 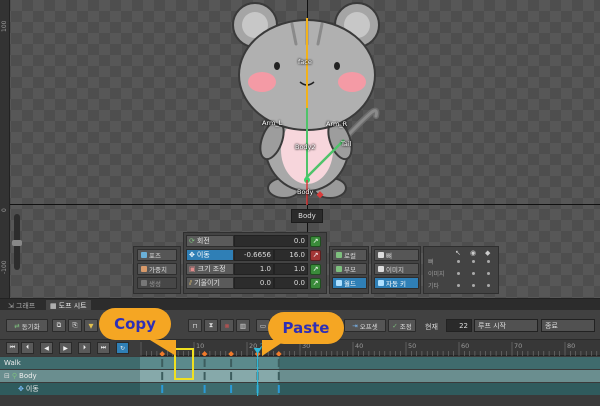 I want to click on callout-tails, so click(x=218, y=348).